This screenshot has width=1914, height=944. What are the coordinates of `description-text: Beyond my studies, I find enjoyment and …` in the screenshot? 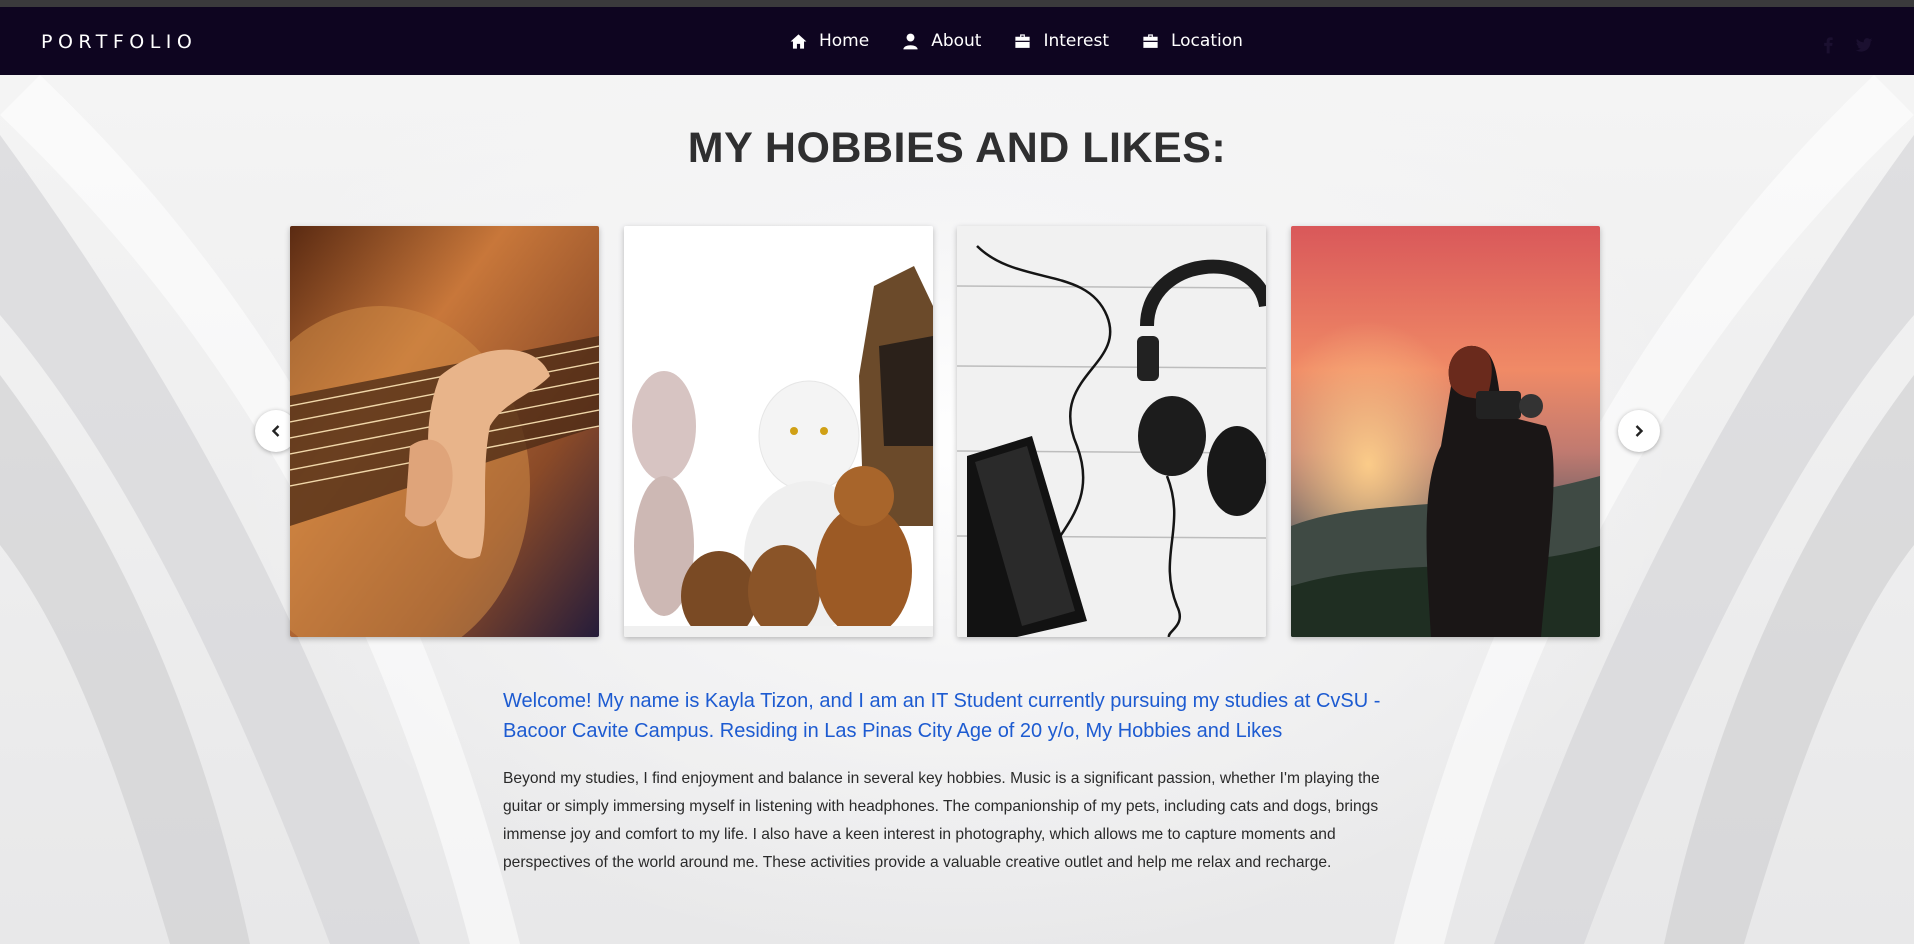 It's located at (941, 820).